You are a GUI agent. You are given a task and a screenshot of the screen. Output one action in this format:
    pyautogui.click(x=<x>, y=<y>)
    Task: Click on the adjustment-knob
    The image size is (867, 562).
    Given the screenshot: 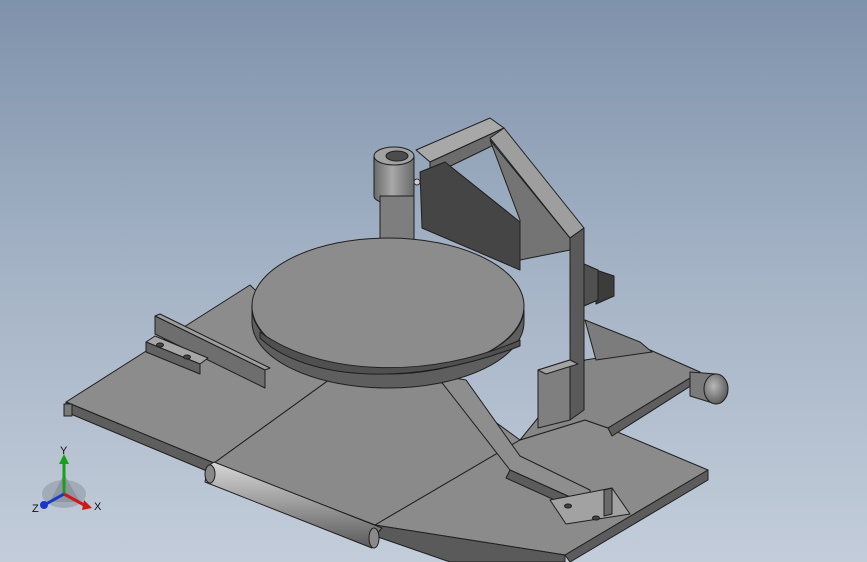 What is the action you would take?
    pyautogui.click(x=709, y=388)
    